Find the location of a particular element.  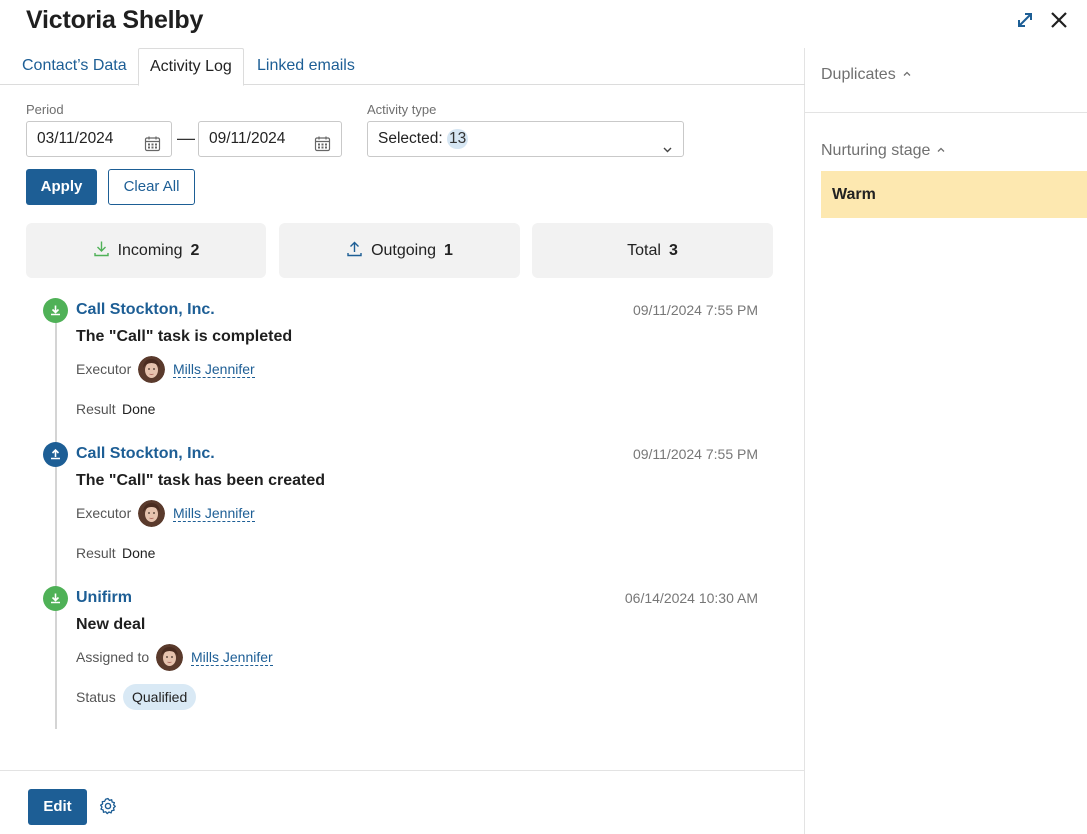

duplicates-header: Duplicates is located at coordinates (866, 75).